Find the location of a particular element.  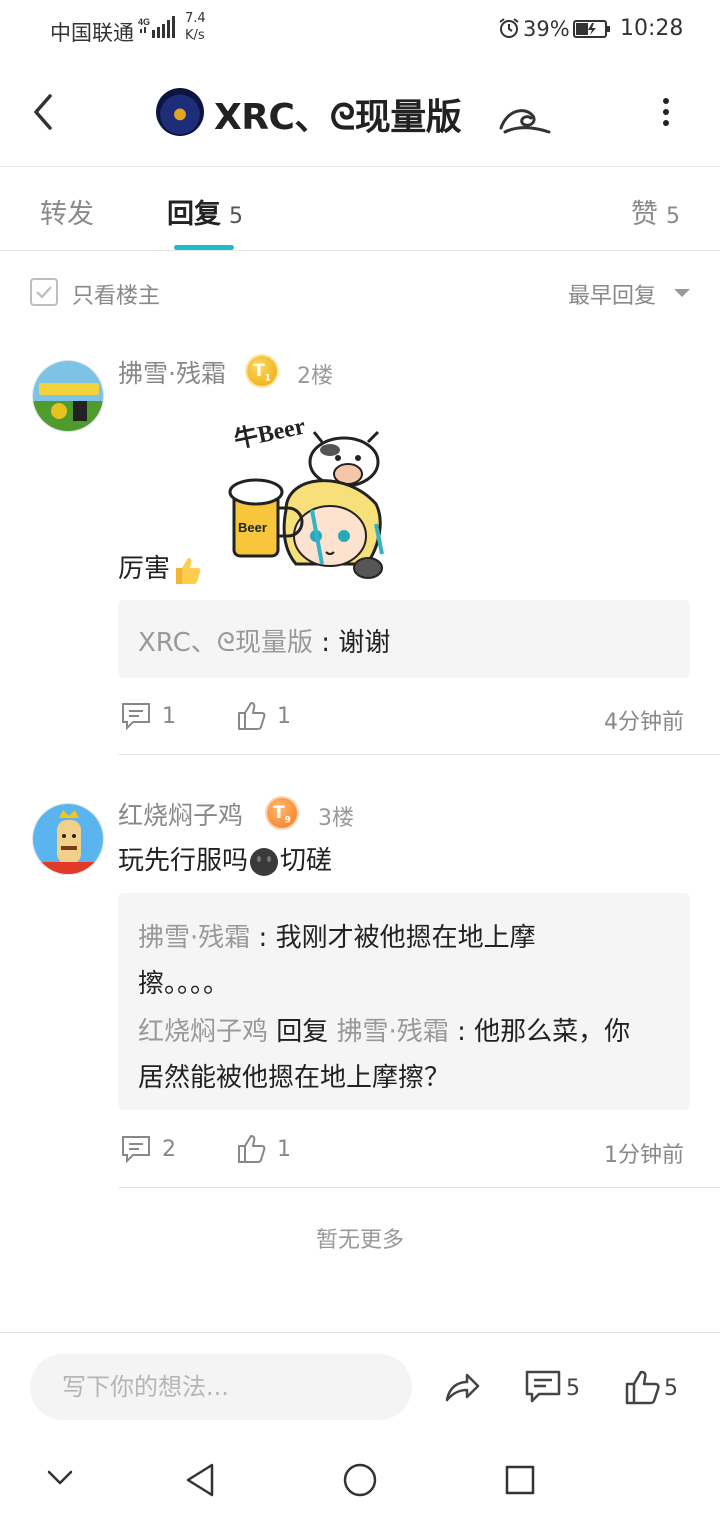

tabs-divider is located at coordinates (360, 250).